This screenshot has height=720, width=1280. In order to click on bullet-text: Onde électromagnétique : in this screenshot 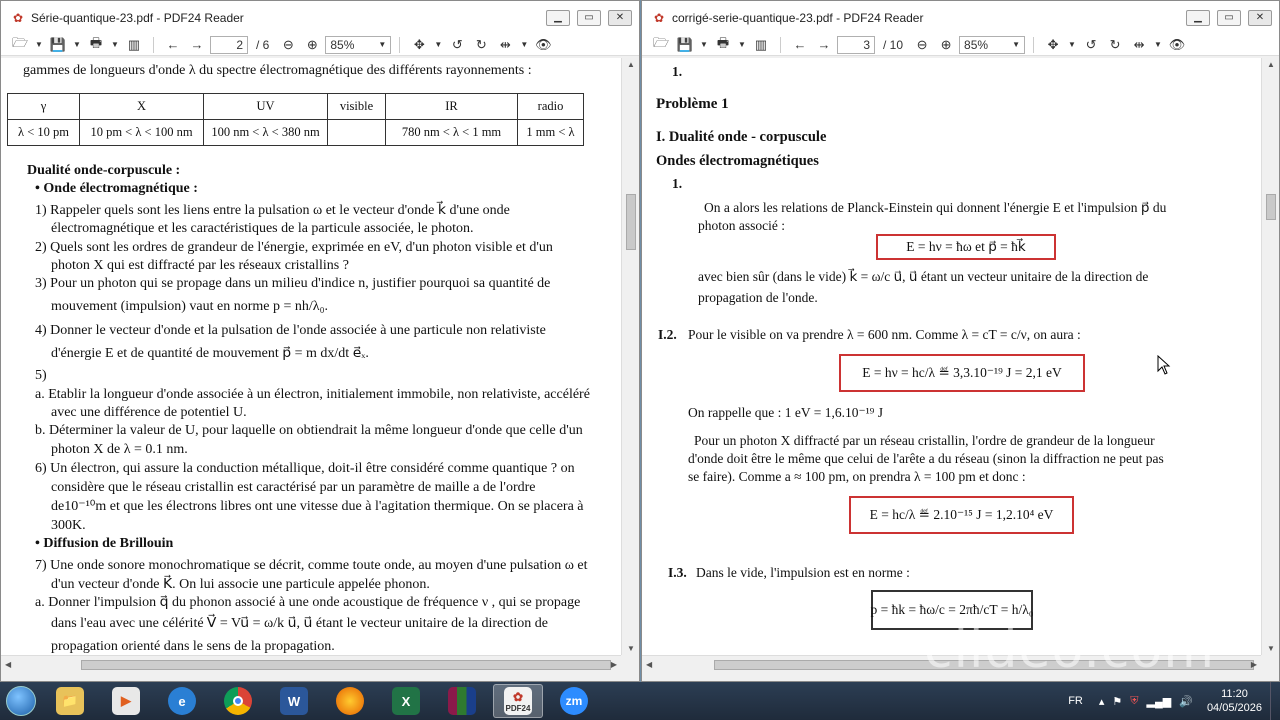, I will do `click(120, 188)`.